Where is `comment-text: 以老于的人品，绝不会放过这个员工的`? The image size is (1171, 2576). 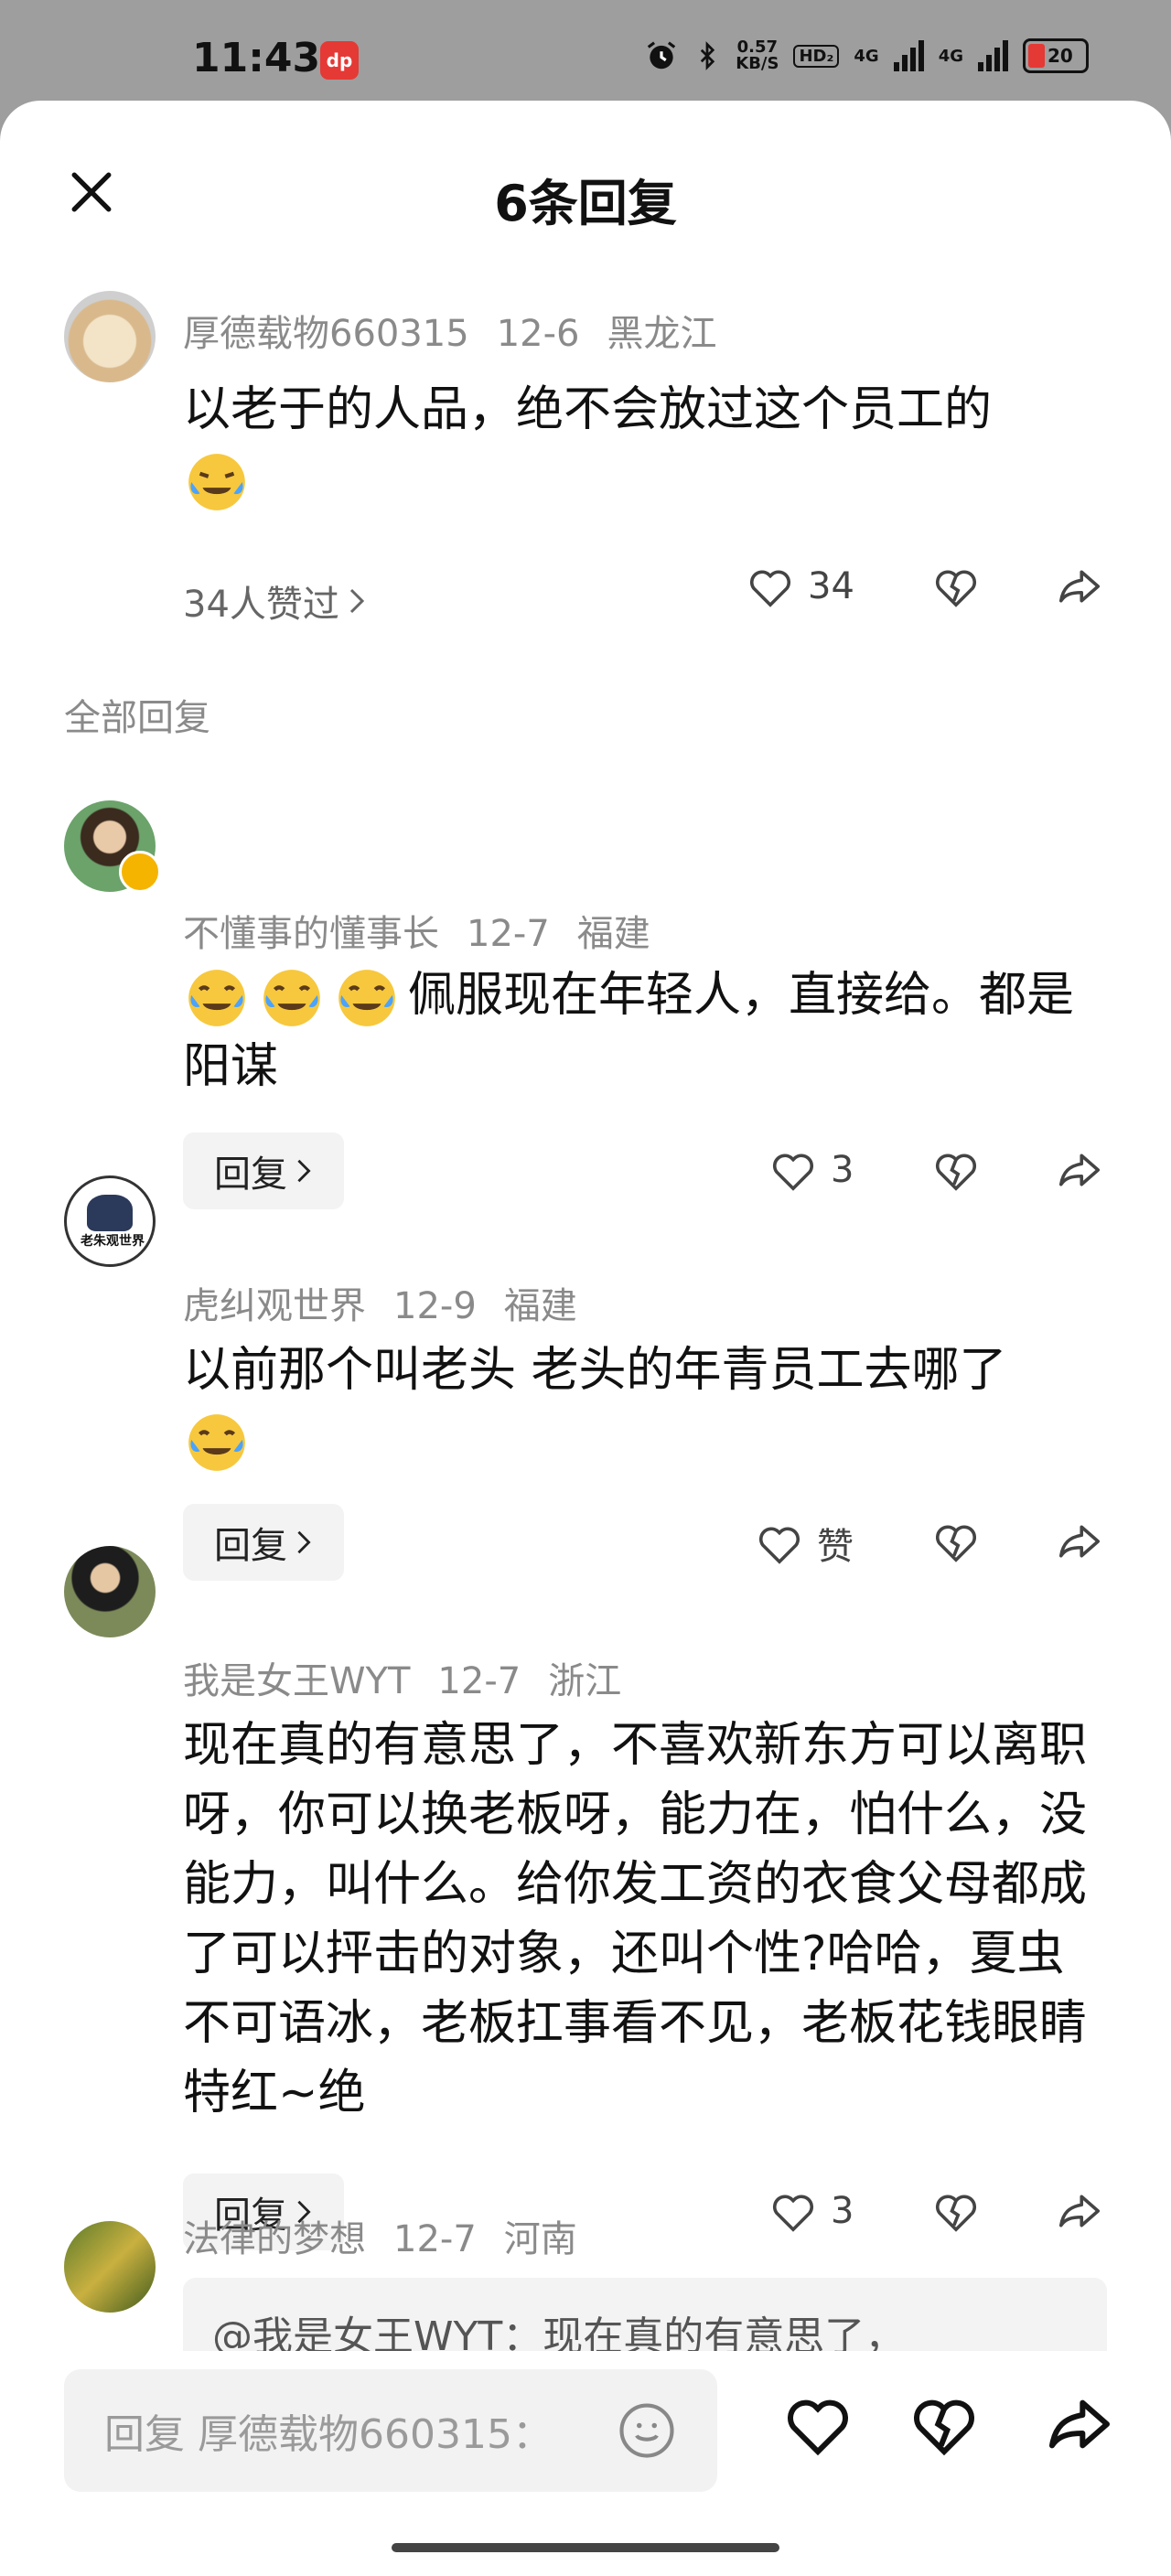 comment-text: 以老于的人品，绝不会放过这个员工的 is located at coordinates (645, 445).